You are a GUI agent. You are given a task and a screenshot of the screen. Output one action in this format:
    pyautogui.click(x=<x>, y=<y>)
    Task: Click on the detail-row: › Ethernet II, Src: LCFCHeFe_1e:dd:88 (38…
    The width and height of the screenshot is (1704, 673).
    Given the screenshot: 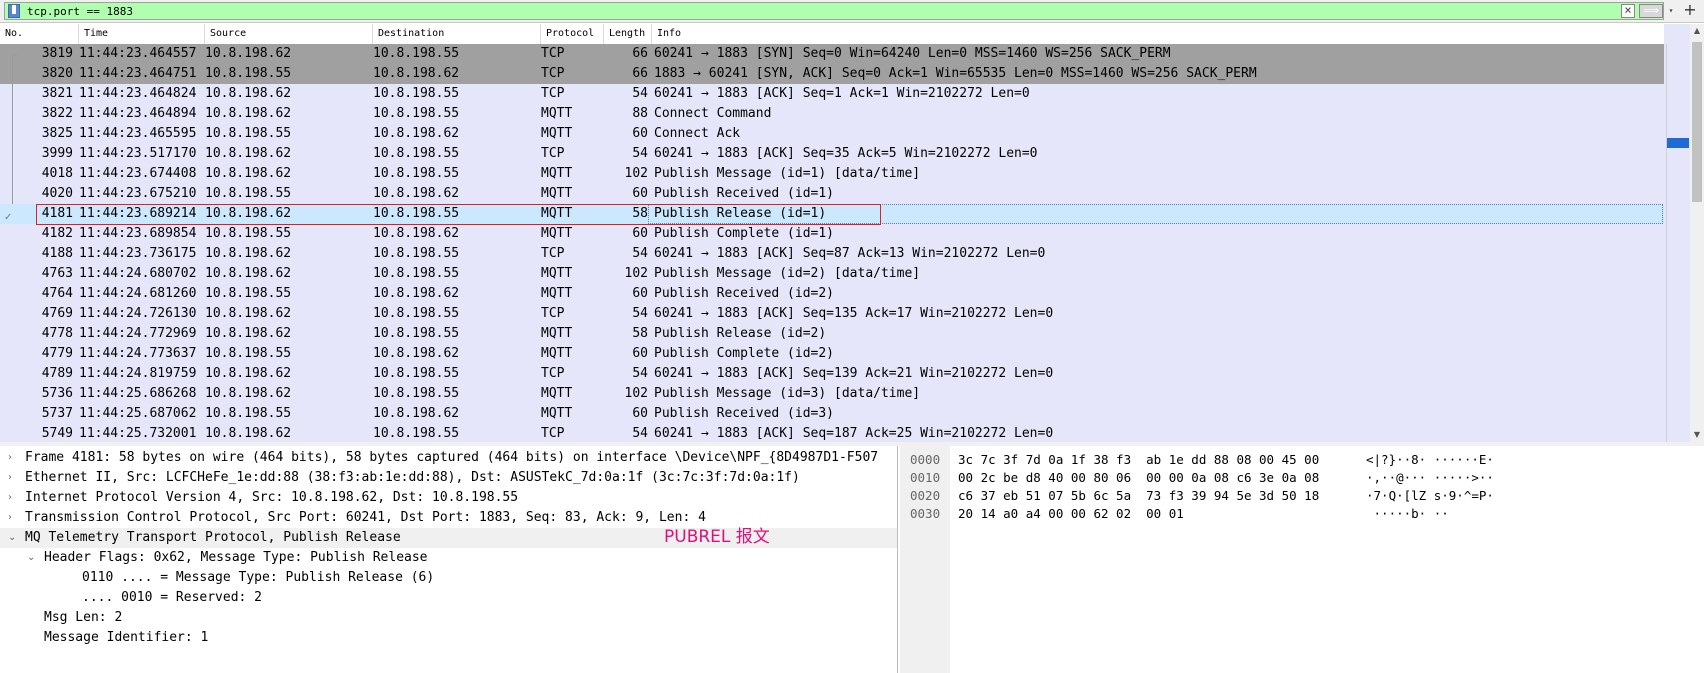 What is the action you would take?
    pyautogui.click(x=448, y=478)
    